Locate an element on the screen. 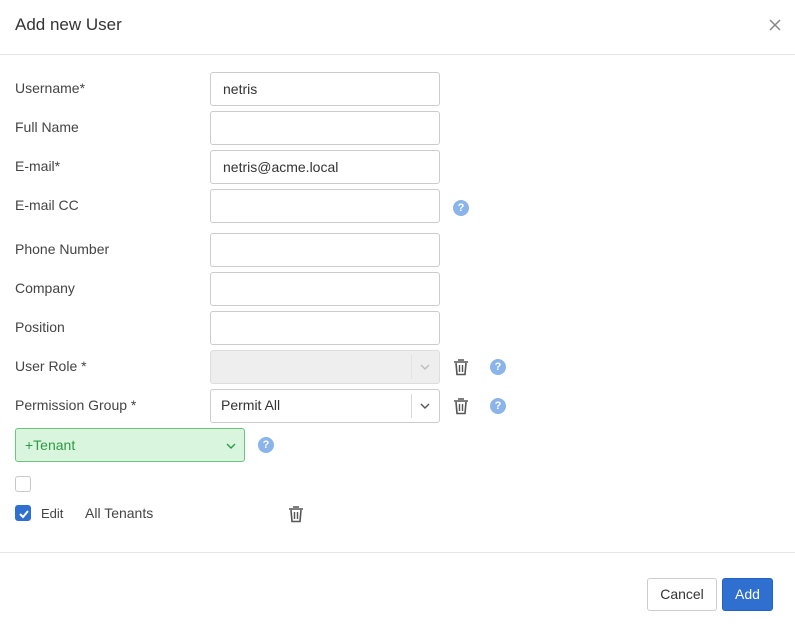 The height and width of the screenshot is (631, 795). cancel-button: Cancel is located at coordinates (682, 594).